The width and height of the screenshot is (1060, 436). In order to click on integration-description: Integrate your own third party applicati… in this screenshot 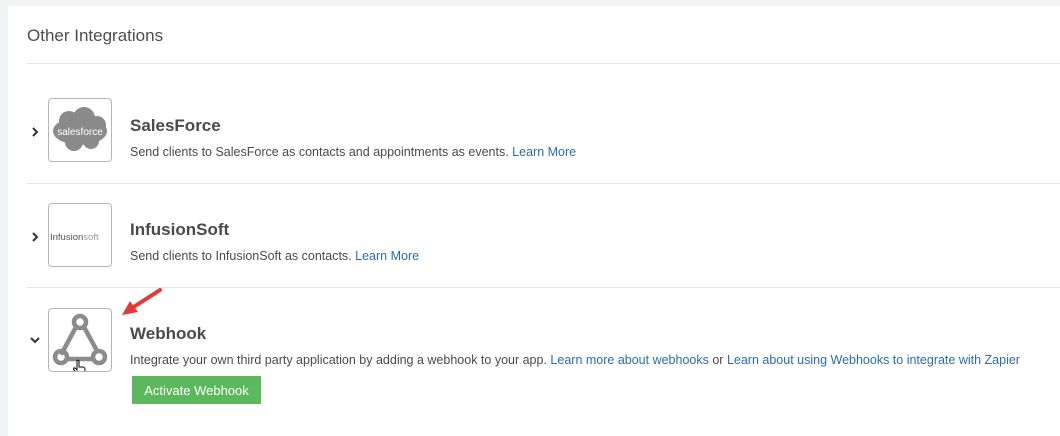, I will do `click(575, 360)`.